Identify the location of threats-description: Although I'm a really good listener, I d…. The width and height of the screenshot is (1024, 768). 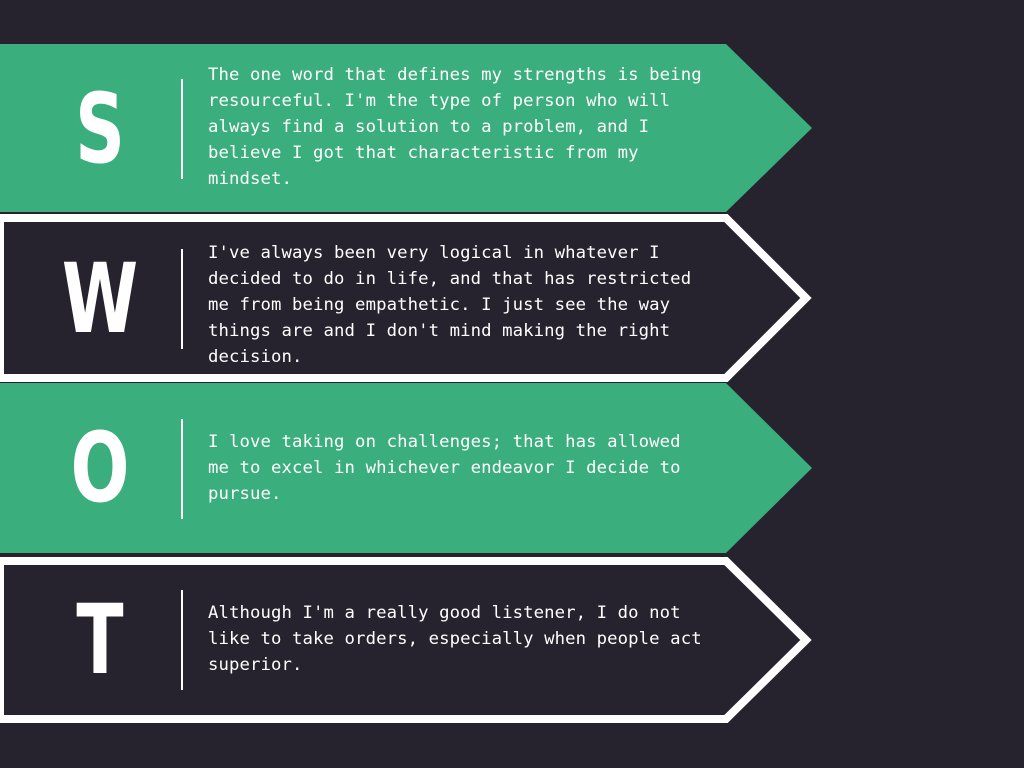
(455, 639).